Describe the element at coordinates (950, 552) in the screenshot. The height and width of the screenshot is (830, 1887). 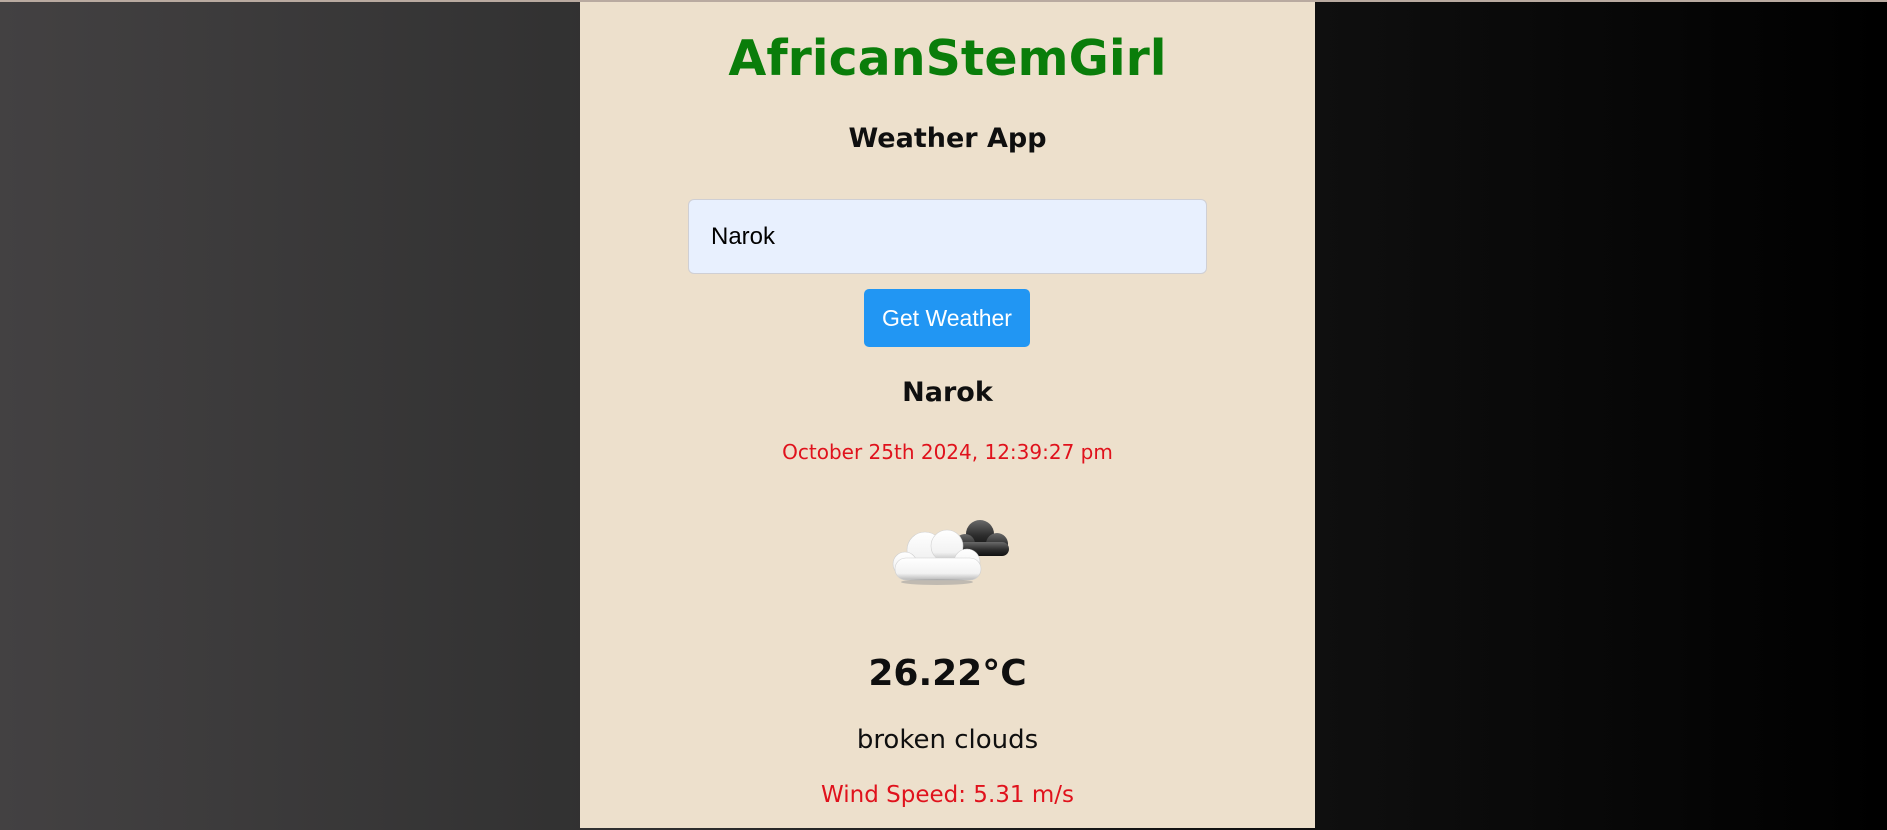
I see `broken-clouds-icon` at that location.